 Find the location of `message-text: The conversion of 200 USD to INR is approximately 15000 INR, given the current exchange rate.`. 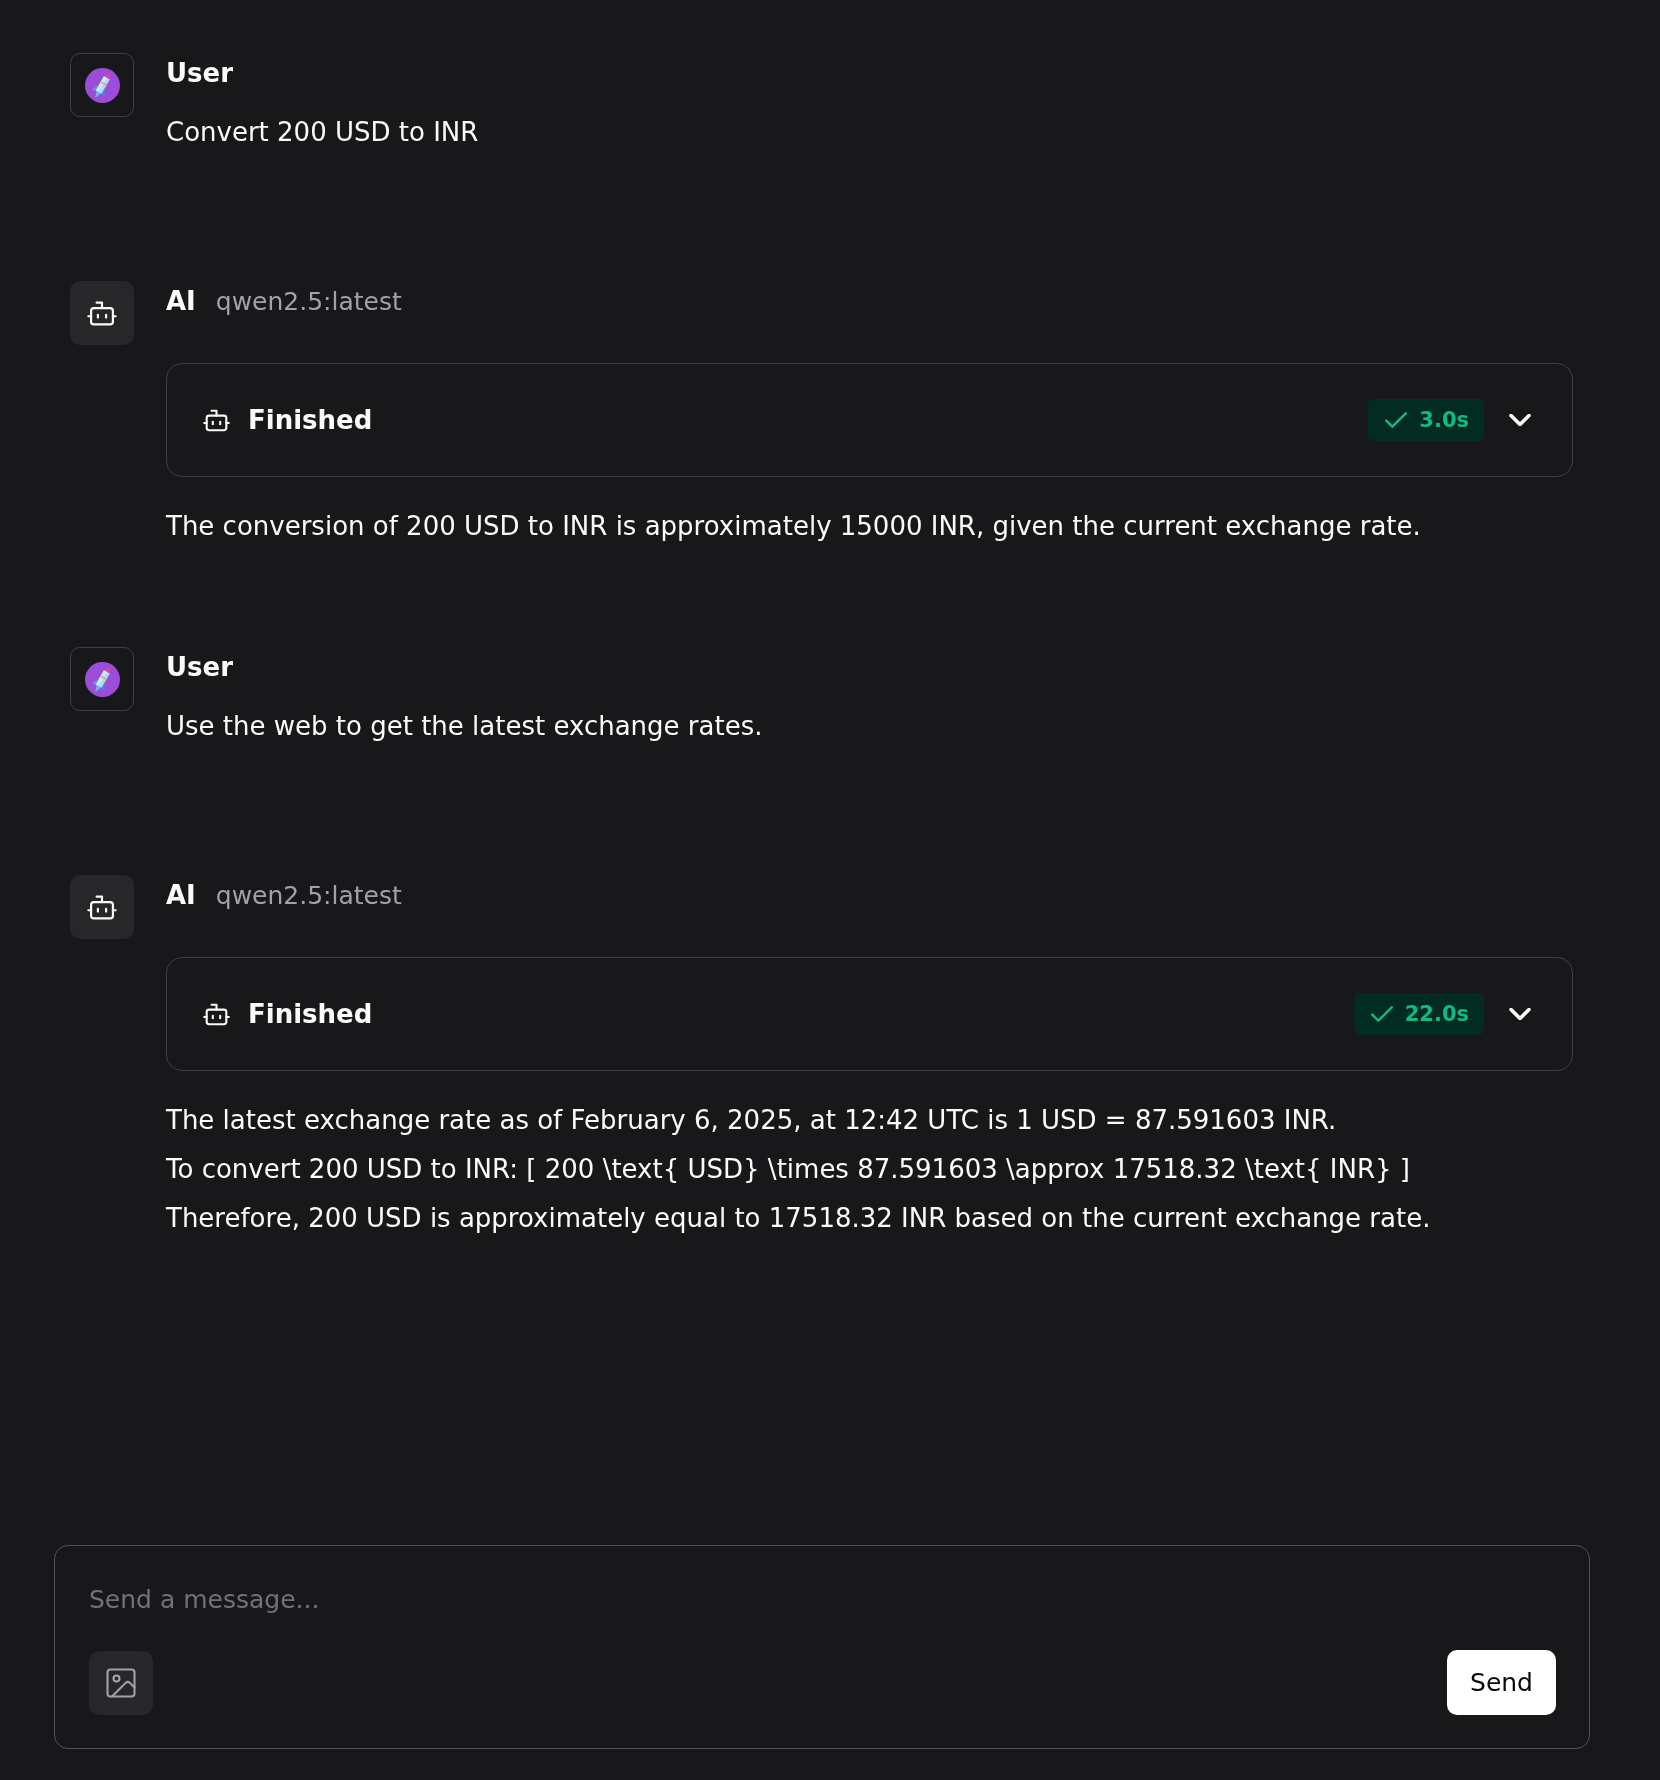

message-text: The conversion of 200 USD to INR is approximately 15000 INR, given the current exchange rate. is located at coordinates (793, 526).